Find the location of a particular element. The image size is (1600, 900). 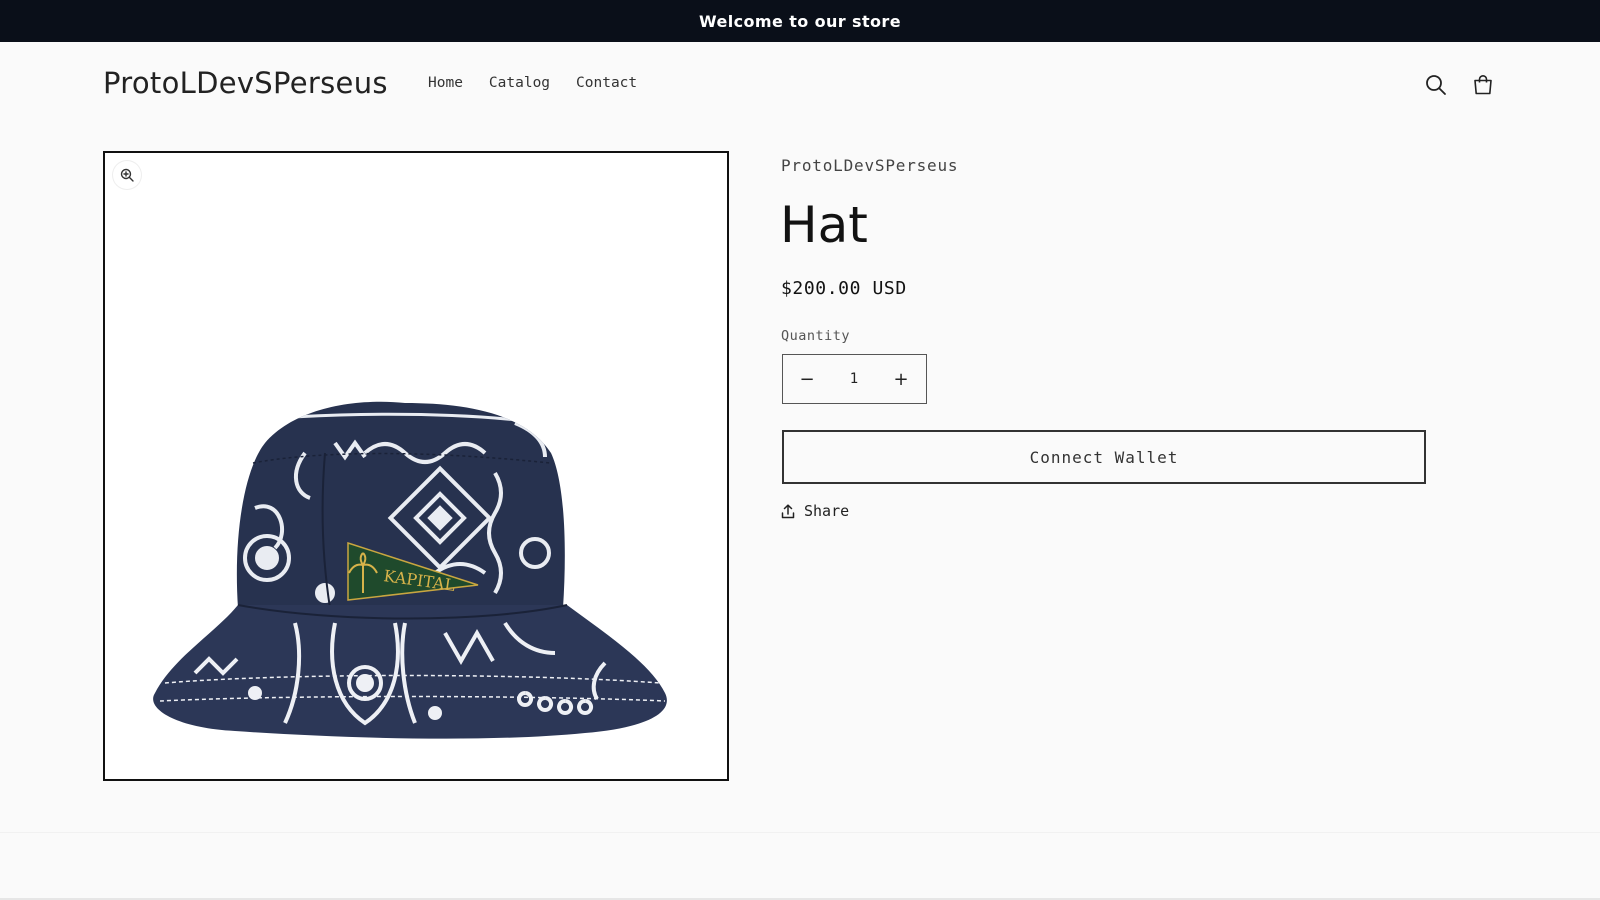

nav-contact: Contact is located at coordinates (606, 83).